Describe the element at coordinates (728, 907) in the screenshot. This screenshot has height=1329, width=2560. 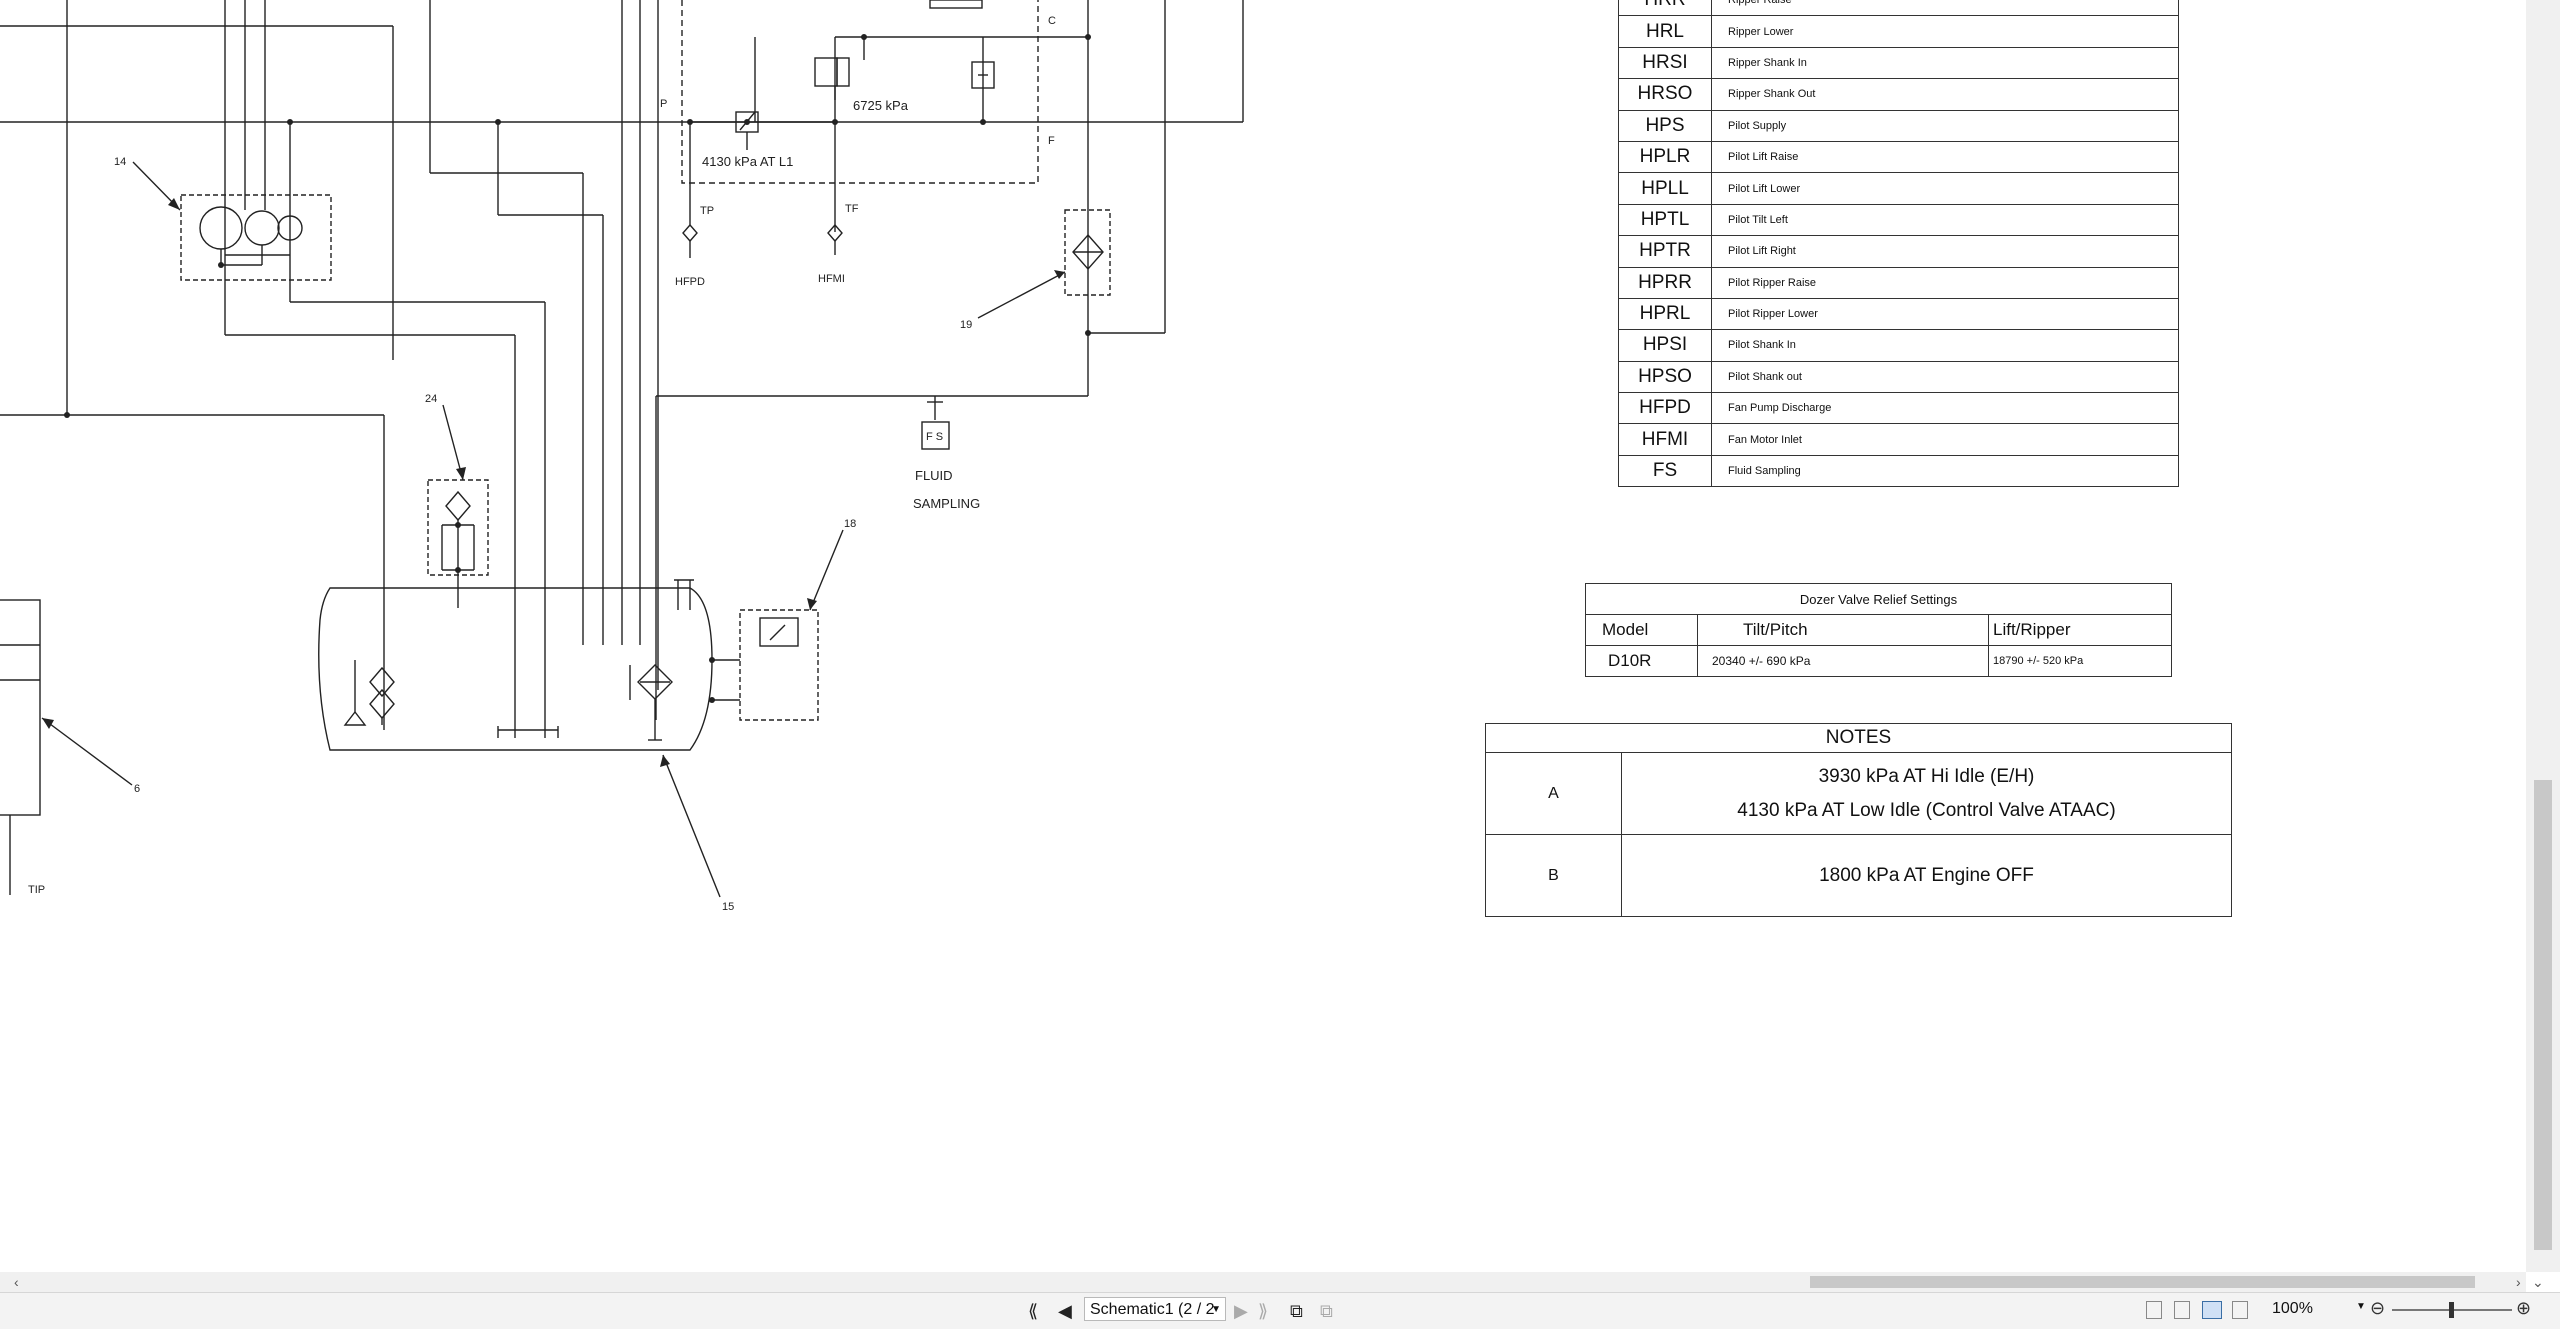
I see `callout-15: 15` at that location.